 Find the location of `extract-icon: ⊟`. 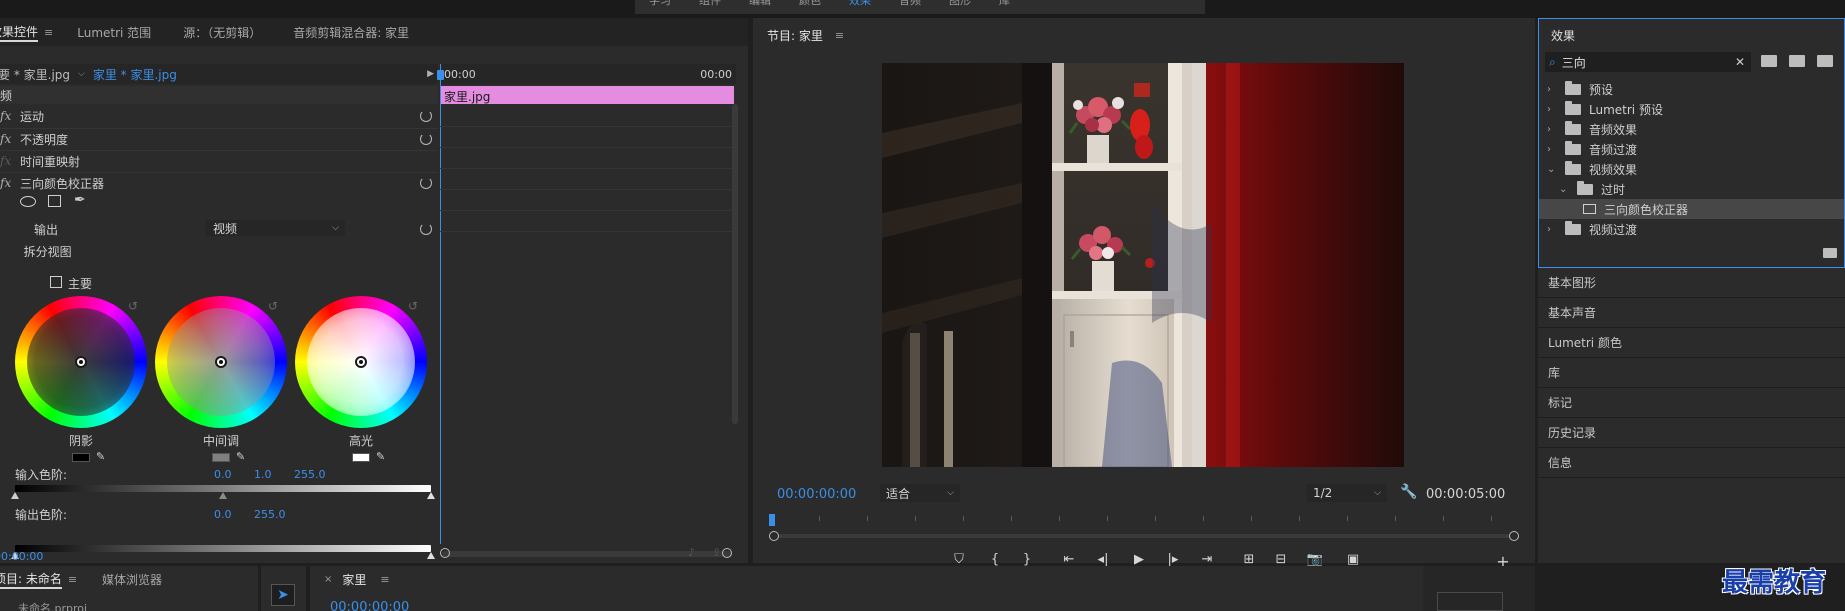

extract-icon: ⊟ is located at coordinates (1281, 559).